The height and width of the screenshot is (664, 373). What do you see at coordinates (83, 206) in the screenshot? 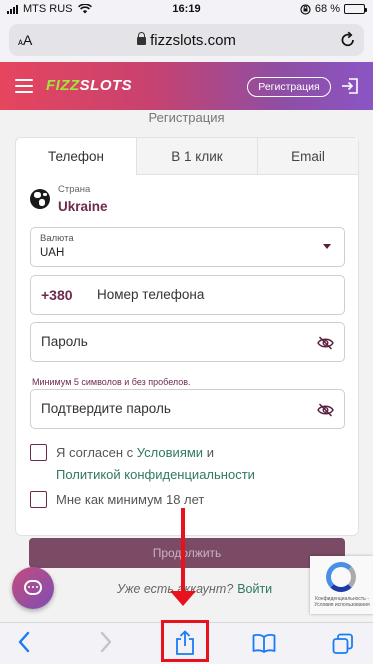
I see `country-value: Ukraine` at bounding box center [83, 206].